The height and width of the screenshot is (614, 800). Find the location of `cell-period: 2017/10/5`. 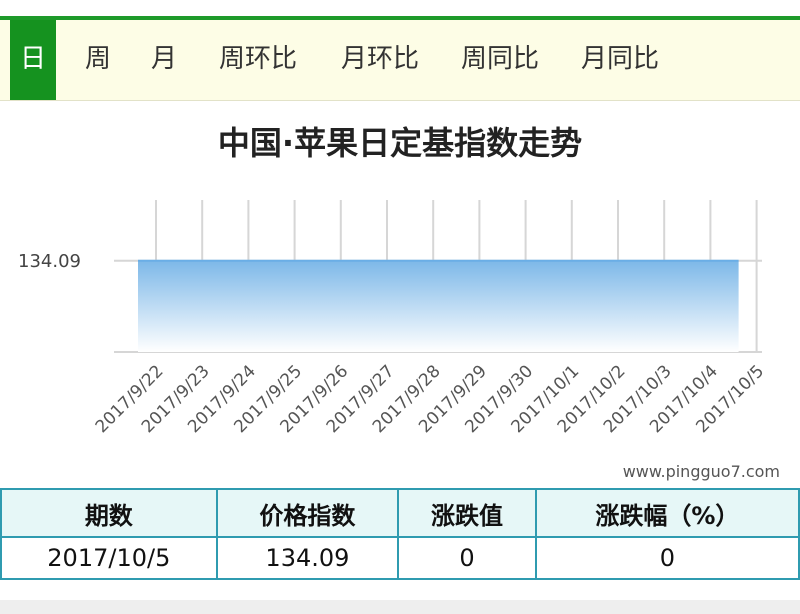

cell-period: 2017/10/5 is located at coordinates (109, 558).